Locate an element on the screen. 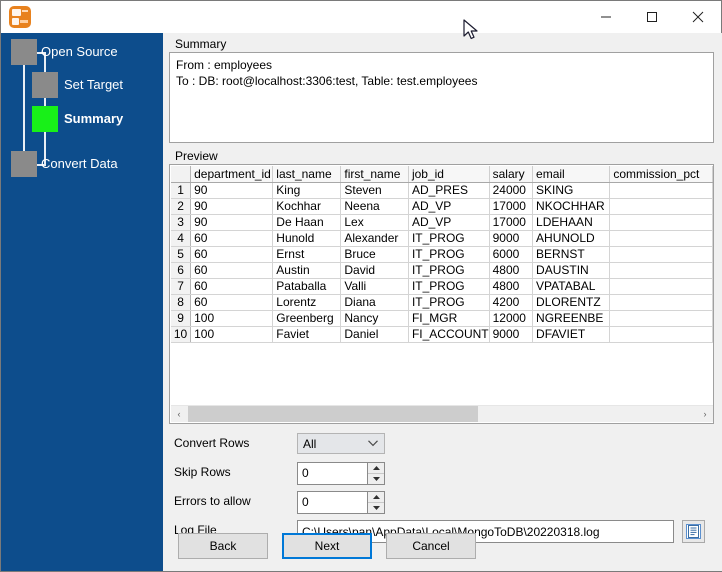 This screenshot has height=572, width=722. table-cell: David is located at coordinates (374, 270).